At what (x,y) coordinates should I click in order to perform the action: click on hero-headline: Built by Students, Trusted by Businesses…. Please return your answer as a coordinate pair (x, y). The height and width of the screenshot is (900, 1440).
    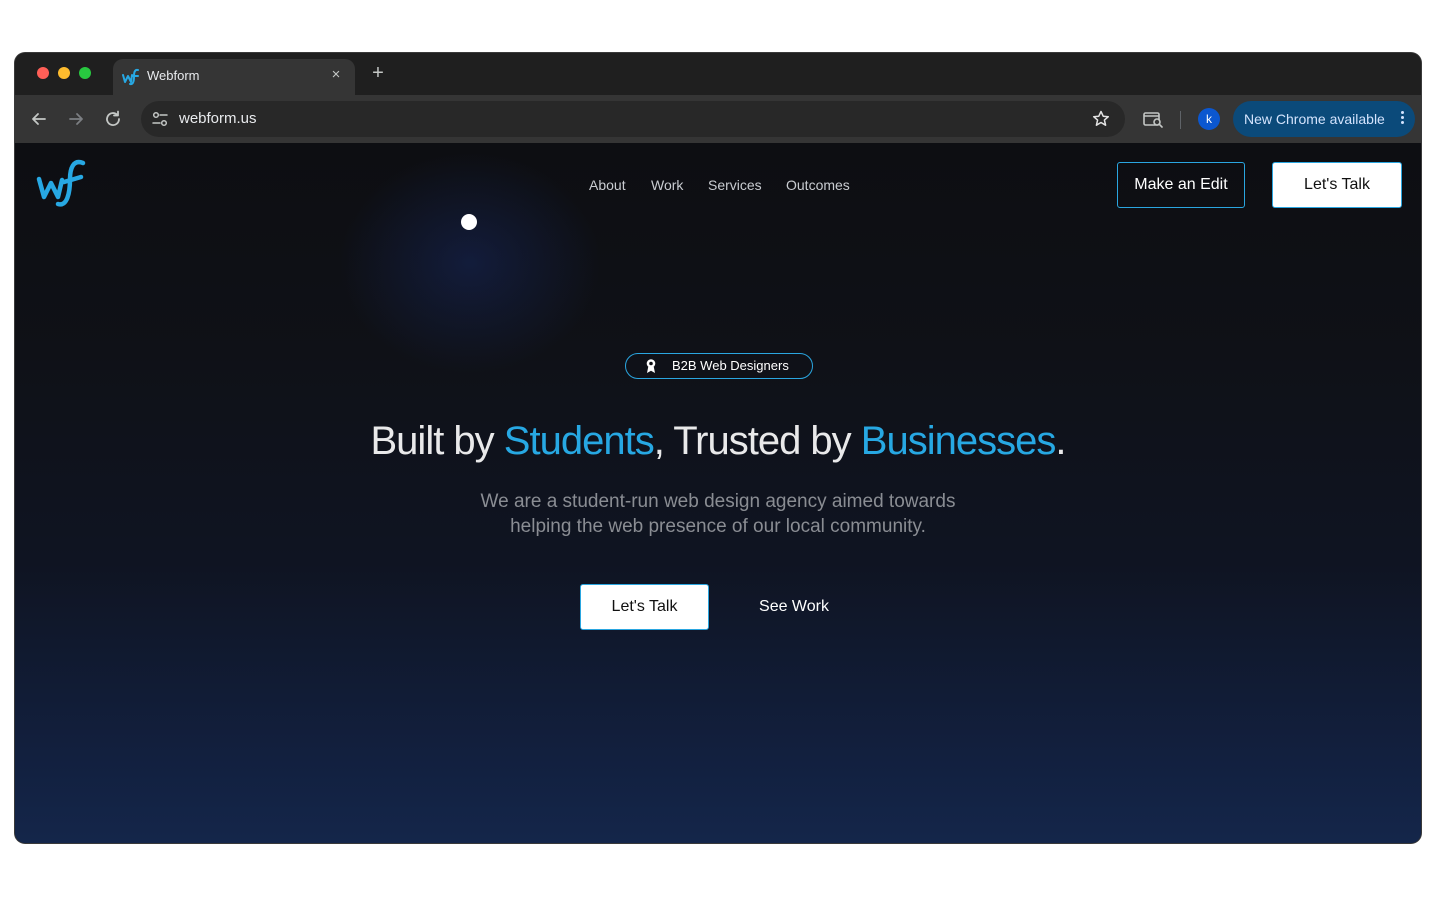
    Looking at the image, I should click on (718, 441).